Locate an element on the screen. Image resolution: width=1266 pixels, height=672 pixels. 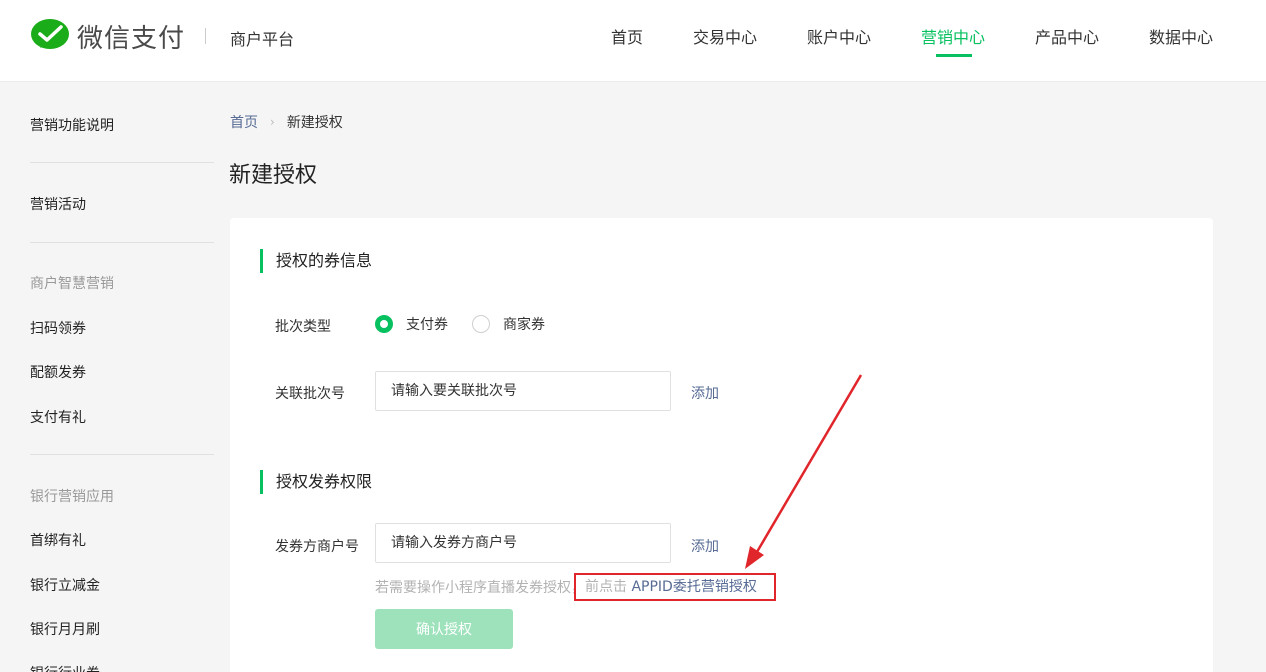
appid-authorization-link: APPID委托营销授权 is located at coordinates (693, 587).